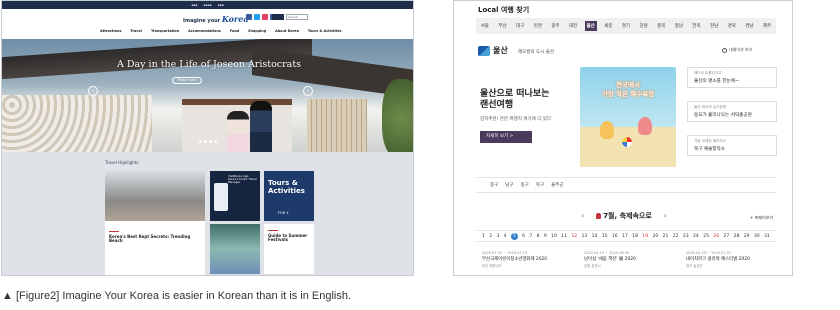 Image resolution: width=840 pixels, height=310 pixels. Describe the element at coordinates (732, 111) in the screenshot. I see `recommend-box: 울산 최초의 유가공원 동요가 흘러나오는 서덕출공원` at that location.